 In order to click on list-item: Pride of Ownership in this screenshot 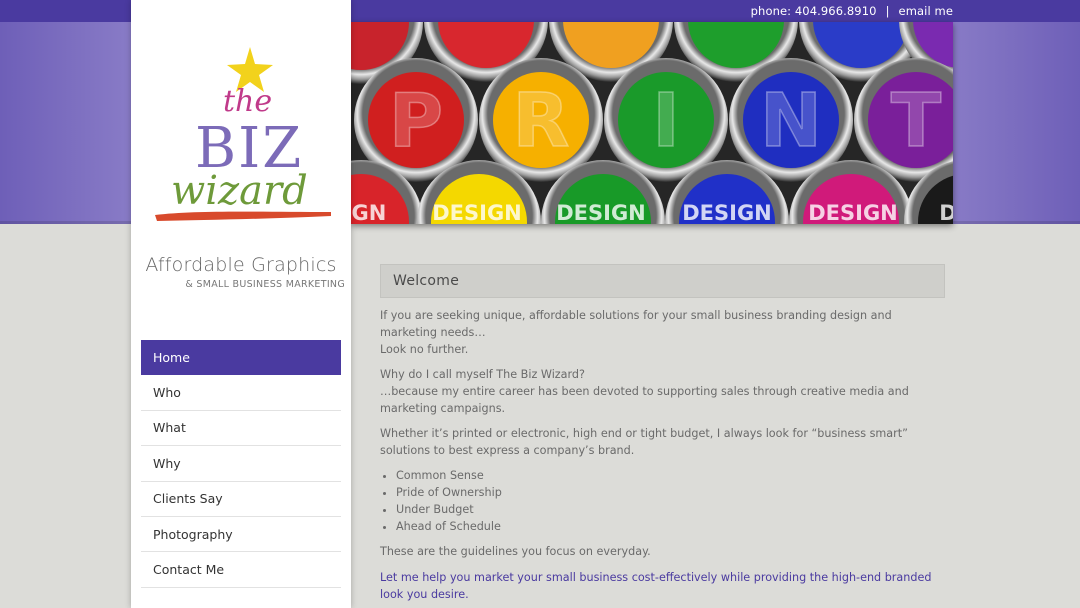, I will do `click(670, 492)`.